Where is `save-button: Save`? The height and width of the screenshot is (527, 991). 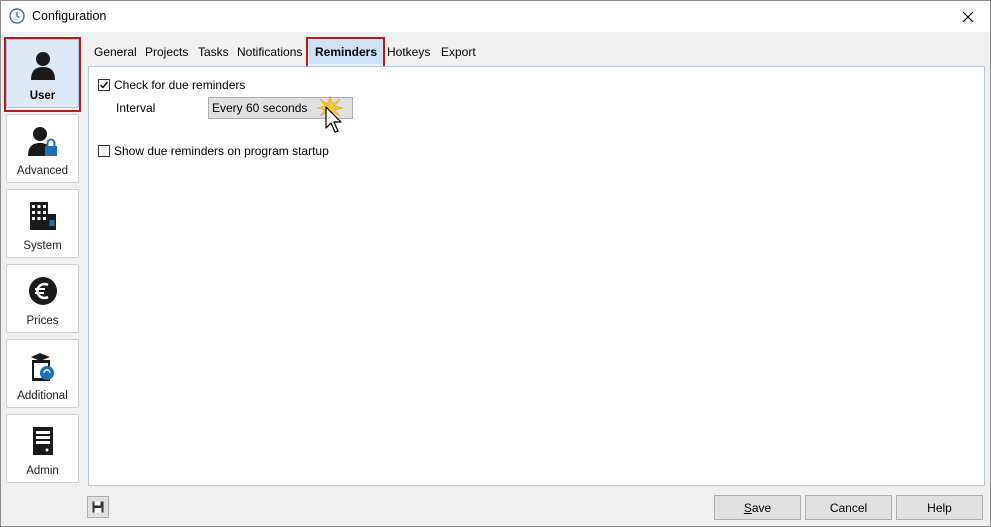
save-button: Save is located at coordinates (757, 507).